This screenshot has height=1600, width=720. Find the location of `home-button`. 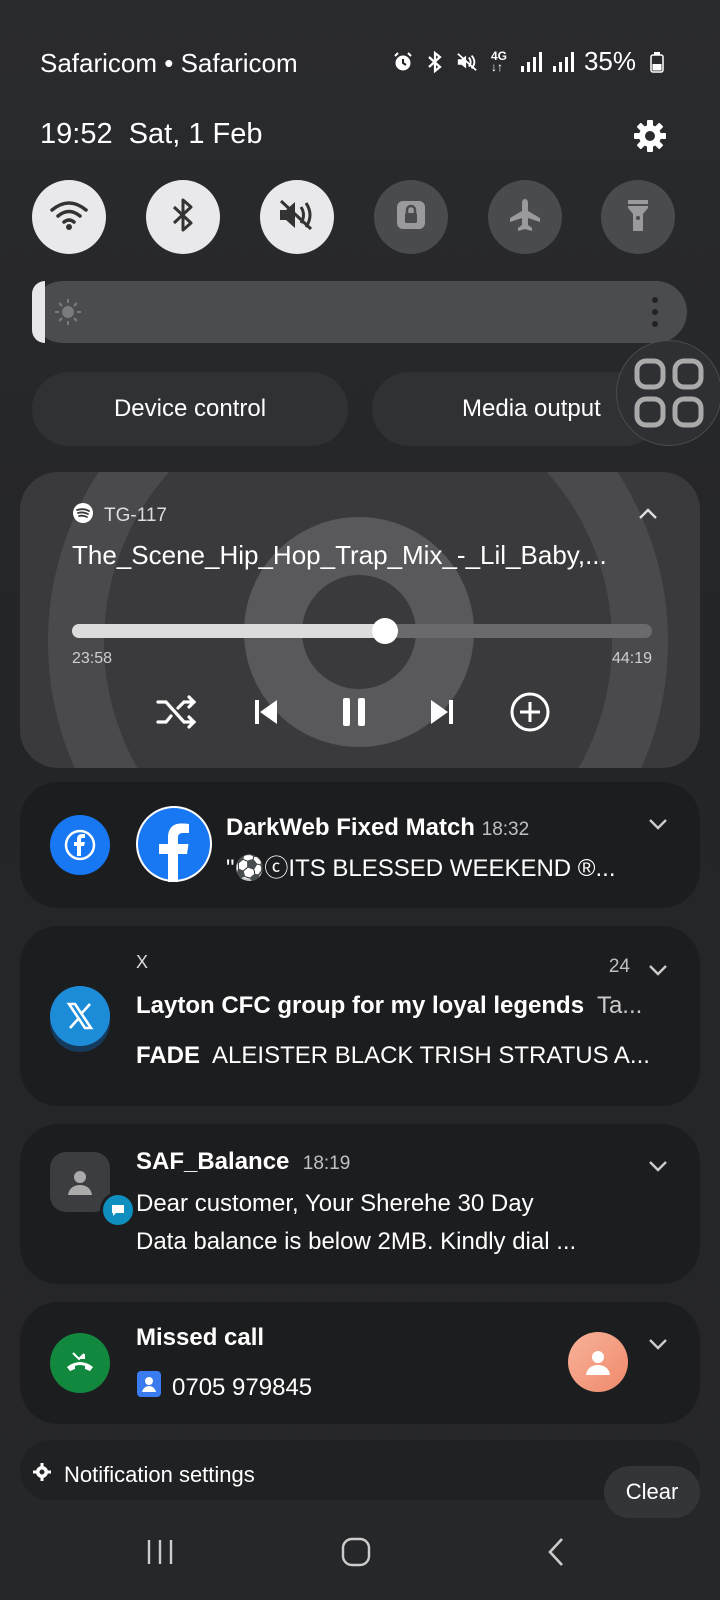

home-button is located at coordinates (356, 1554).